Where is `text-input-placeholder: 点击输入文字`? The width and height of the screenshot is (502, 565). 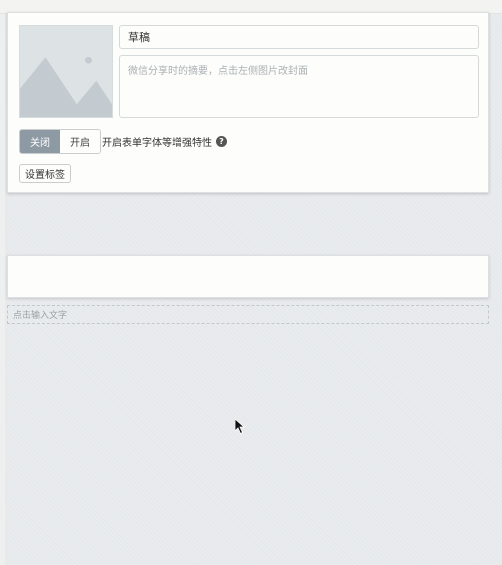
text-input-placeholder: 点击输入文字 is located at coordinates (40, 316).